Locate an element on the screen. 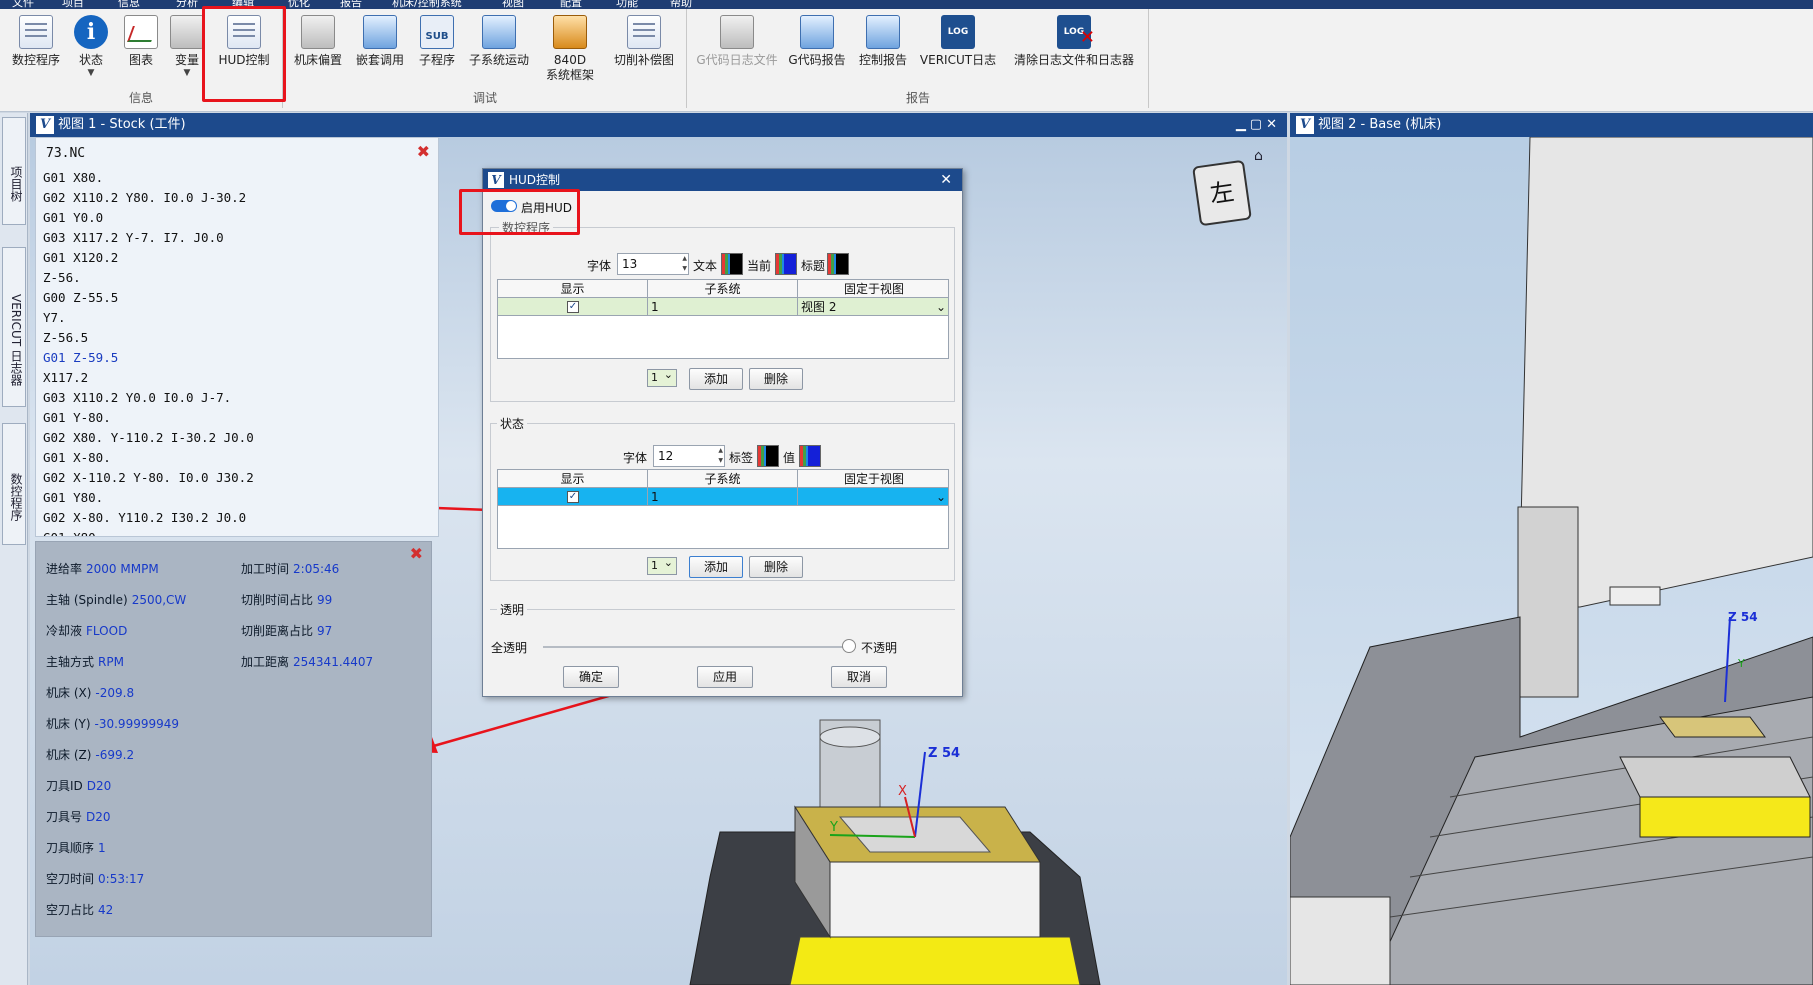 The height and width of the screenshot is (985, 1813). subsystem-motion-button: 子系统运动 is located at coordinates (499, 50).